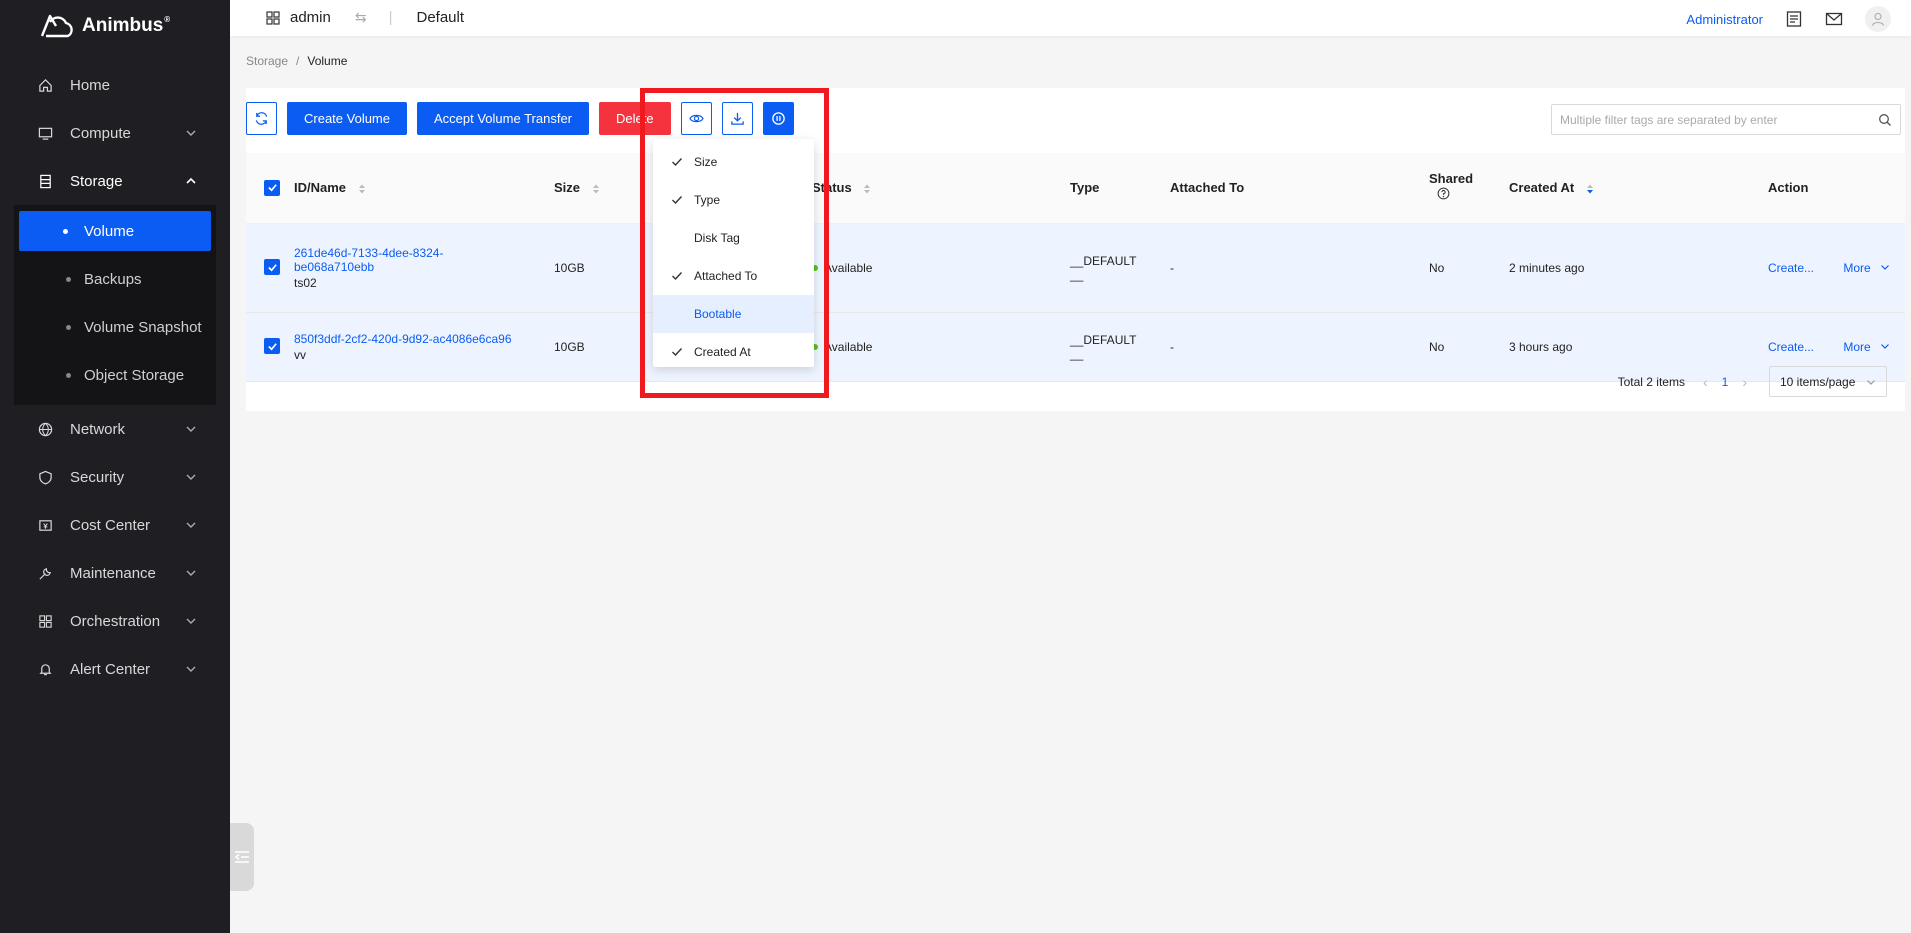  I want to click on sidebar-item-orchestration: Orchestration, so click(115, 621).